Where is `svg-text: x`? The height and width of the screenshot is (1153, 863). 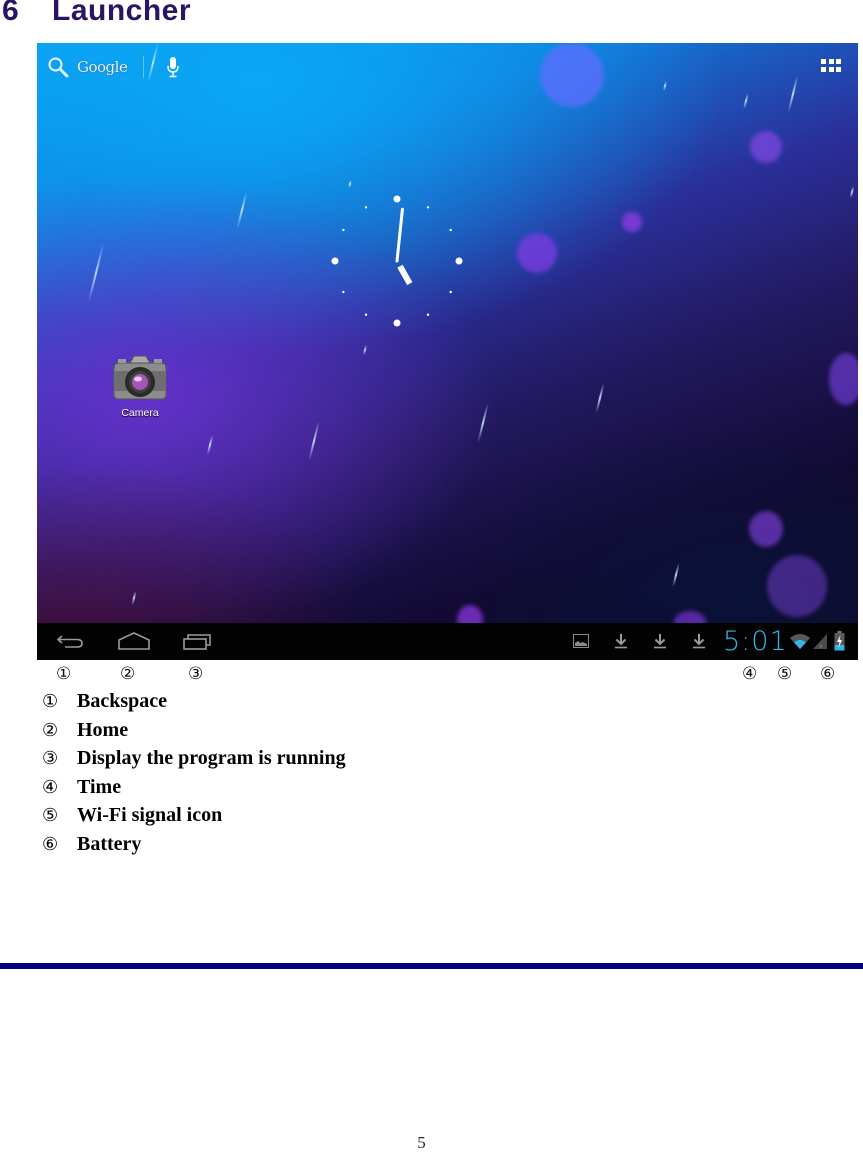
svg-text: x is located at coordinates (821, 646).